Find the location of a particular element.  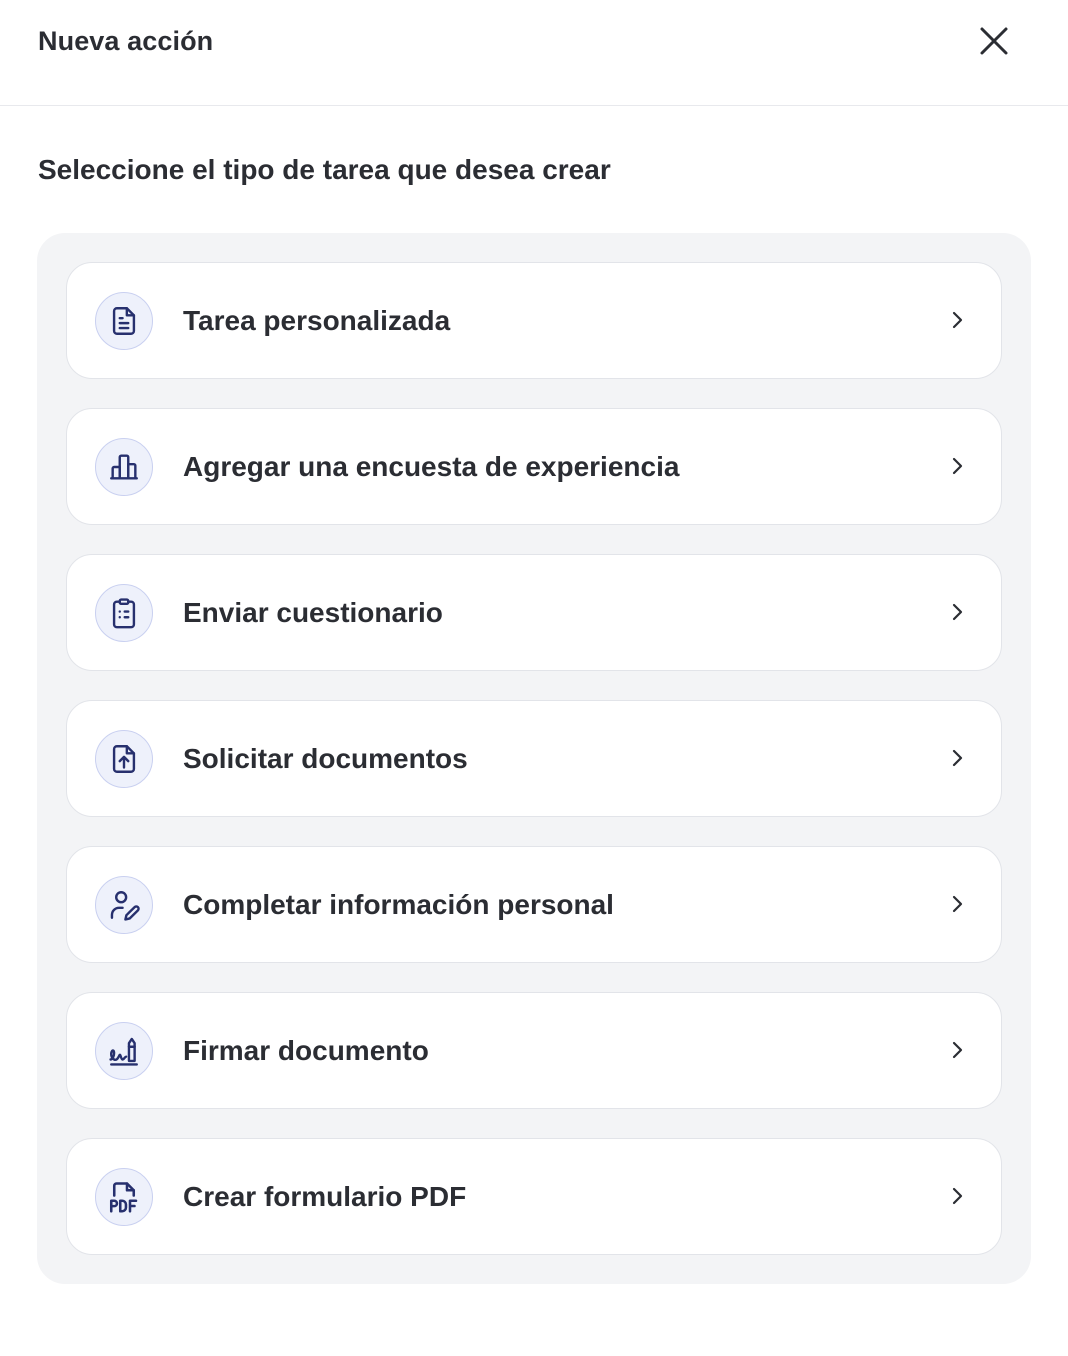

option-label: Solicitar documentos is located at coordinates (325, 758).